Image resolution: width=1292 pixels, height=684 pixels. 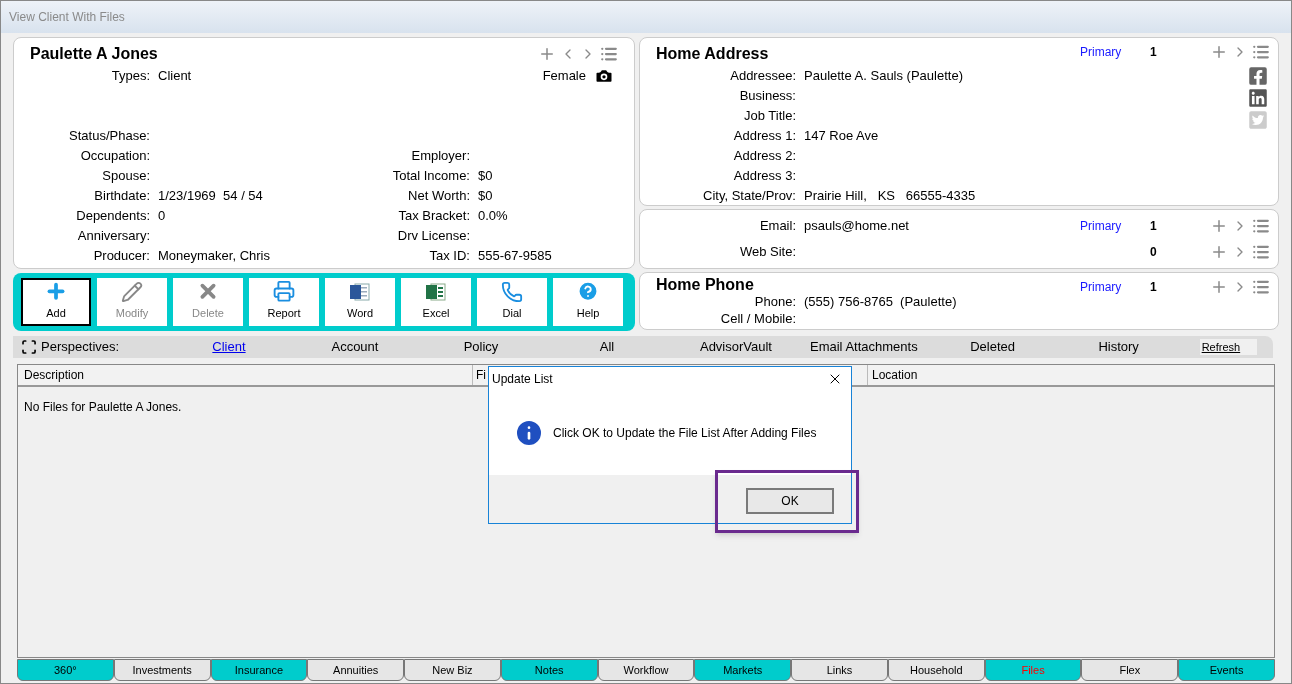 What do you see at coordinates (767, 252) in the screenshot?
I see `field-label: Web Site:` at bounding box center [767, 252].